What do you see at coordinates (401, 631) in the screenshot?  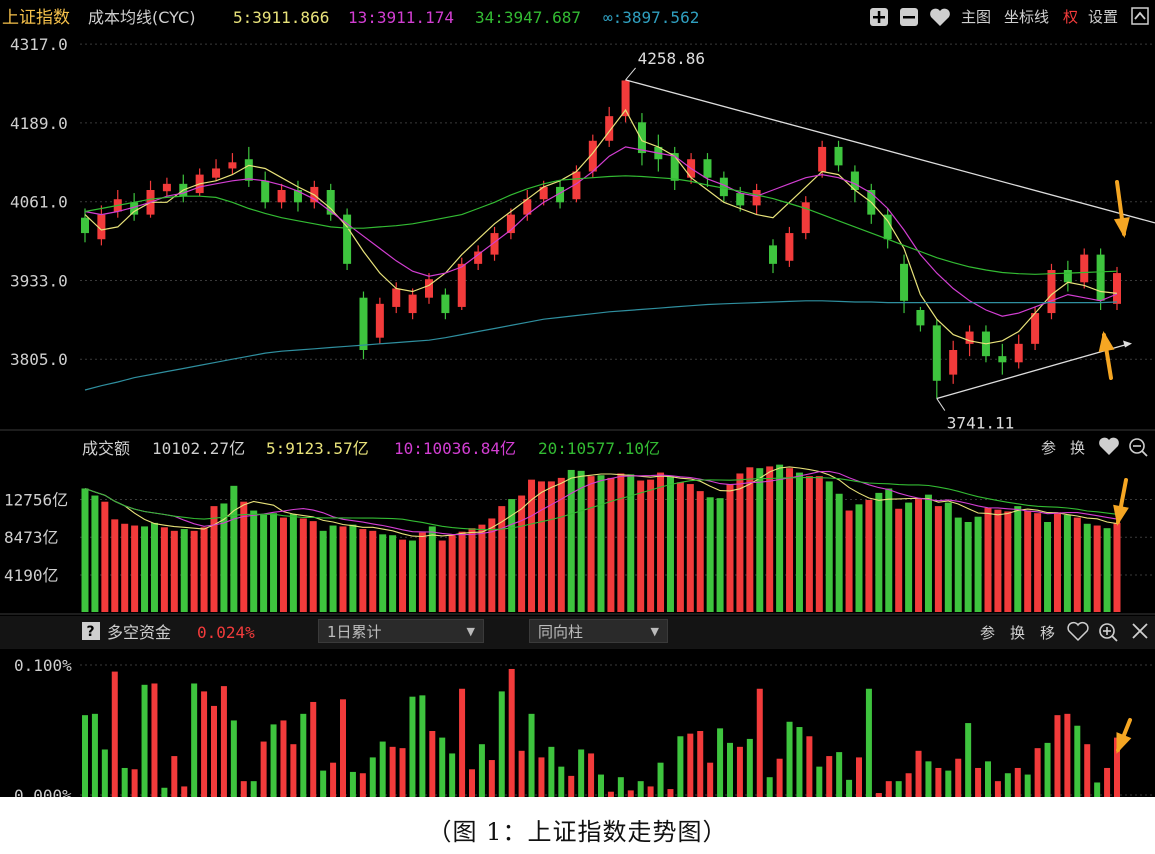 I see `accumulation-dropdown: 1日累计 ▼` at bounding box center [401, 631].